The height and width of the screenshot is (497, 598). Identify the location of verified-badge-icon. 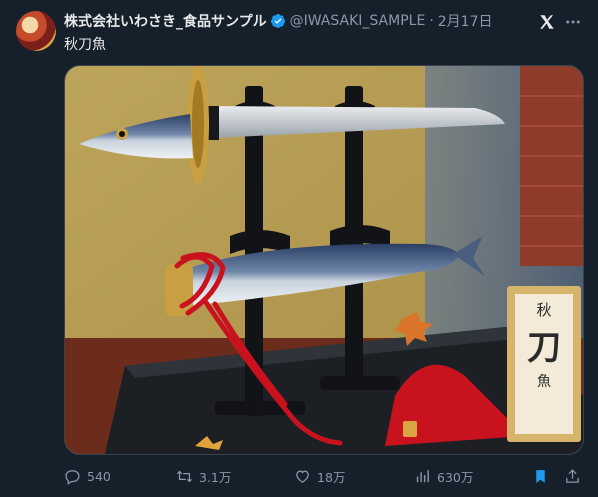
(277, 21).